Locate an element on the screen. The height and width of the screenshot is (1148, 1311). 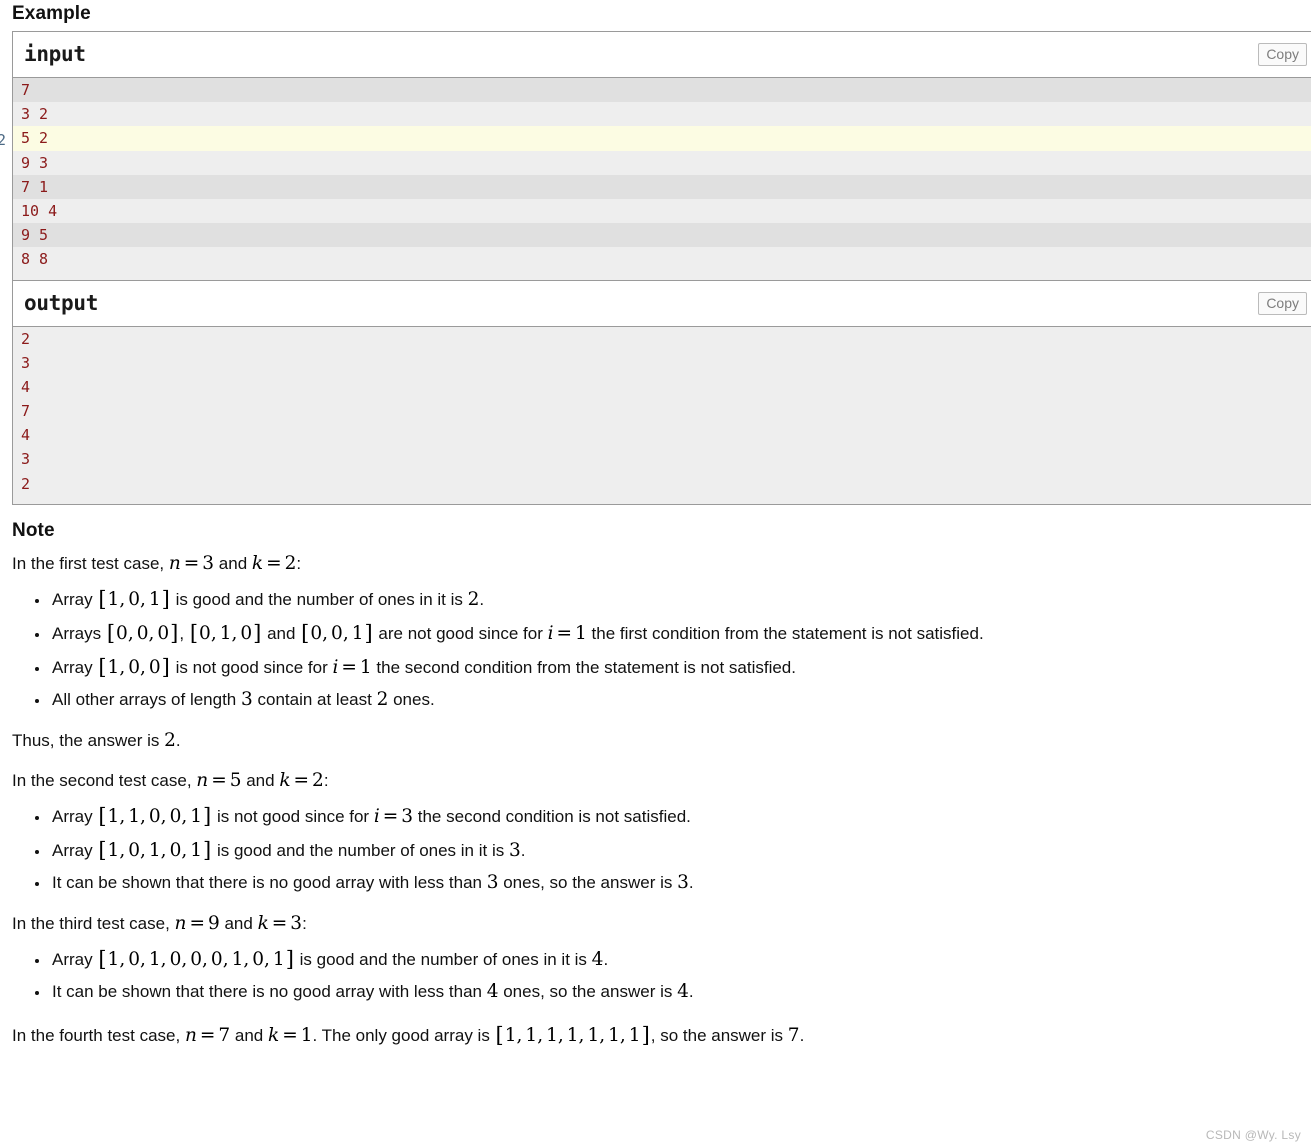
math-expression: k = 1 is located at coordinates (290, 1036).